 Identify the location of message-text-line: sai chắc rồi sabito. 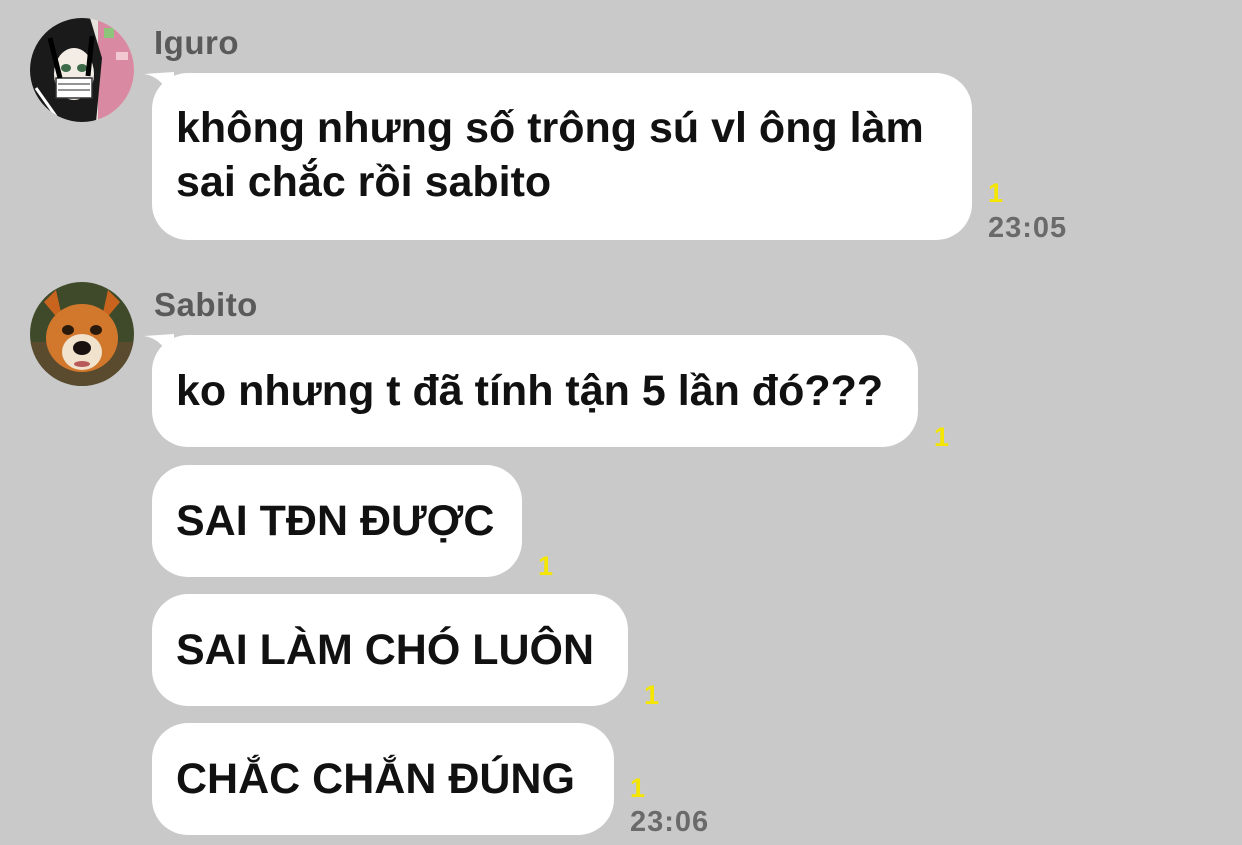
(364, 182).